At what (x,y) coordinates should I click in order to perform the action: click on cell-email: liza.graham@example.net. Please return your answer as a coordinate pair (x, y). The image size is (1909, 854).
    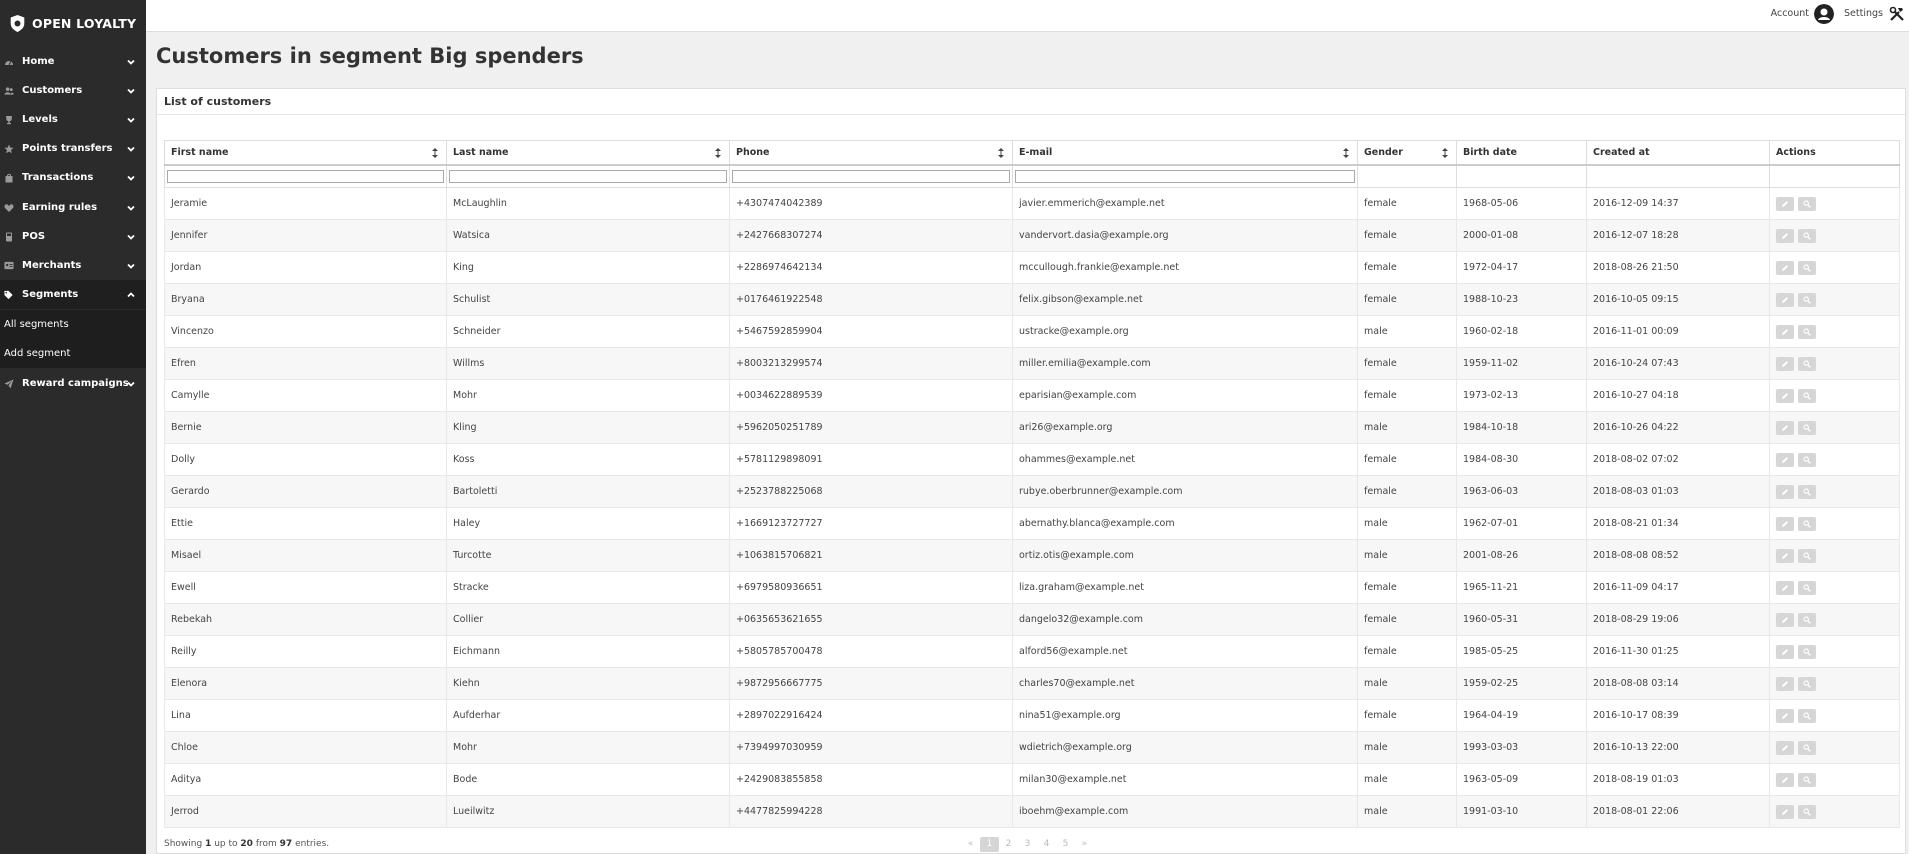
    Looking at the image, I should click on (1185, 587).